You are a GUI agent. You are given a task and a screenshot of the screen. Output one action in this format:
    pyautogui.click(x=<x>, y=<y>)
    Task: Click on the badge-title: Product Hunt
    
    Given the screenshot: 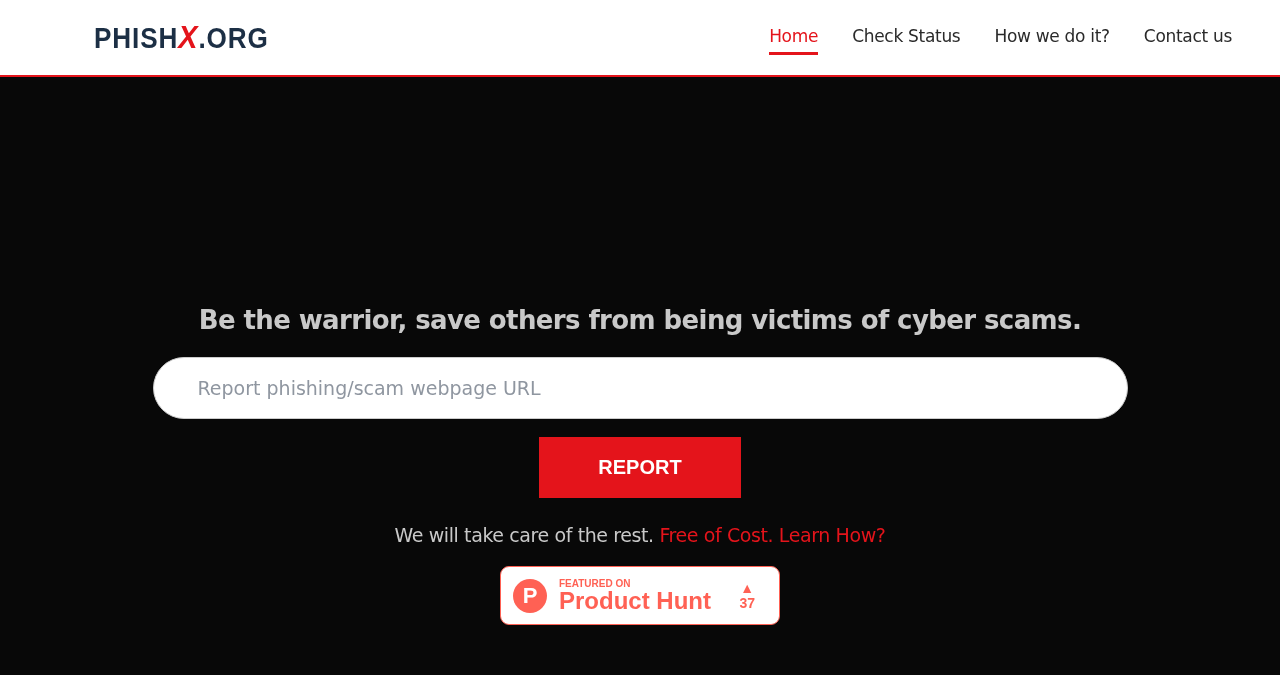 What is the action you would take?
    pyautogui.click(x=635, y=601)
    